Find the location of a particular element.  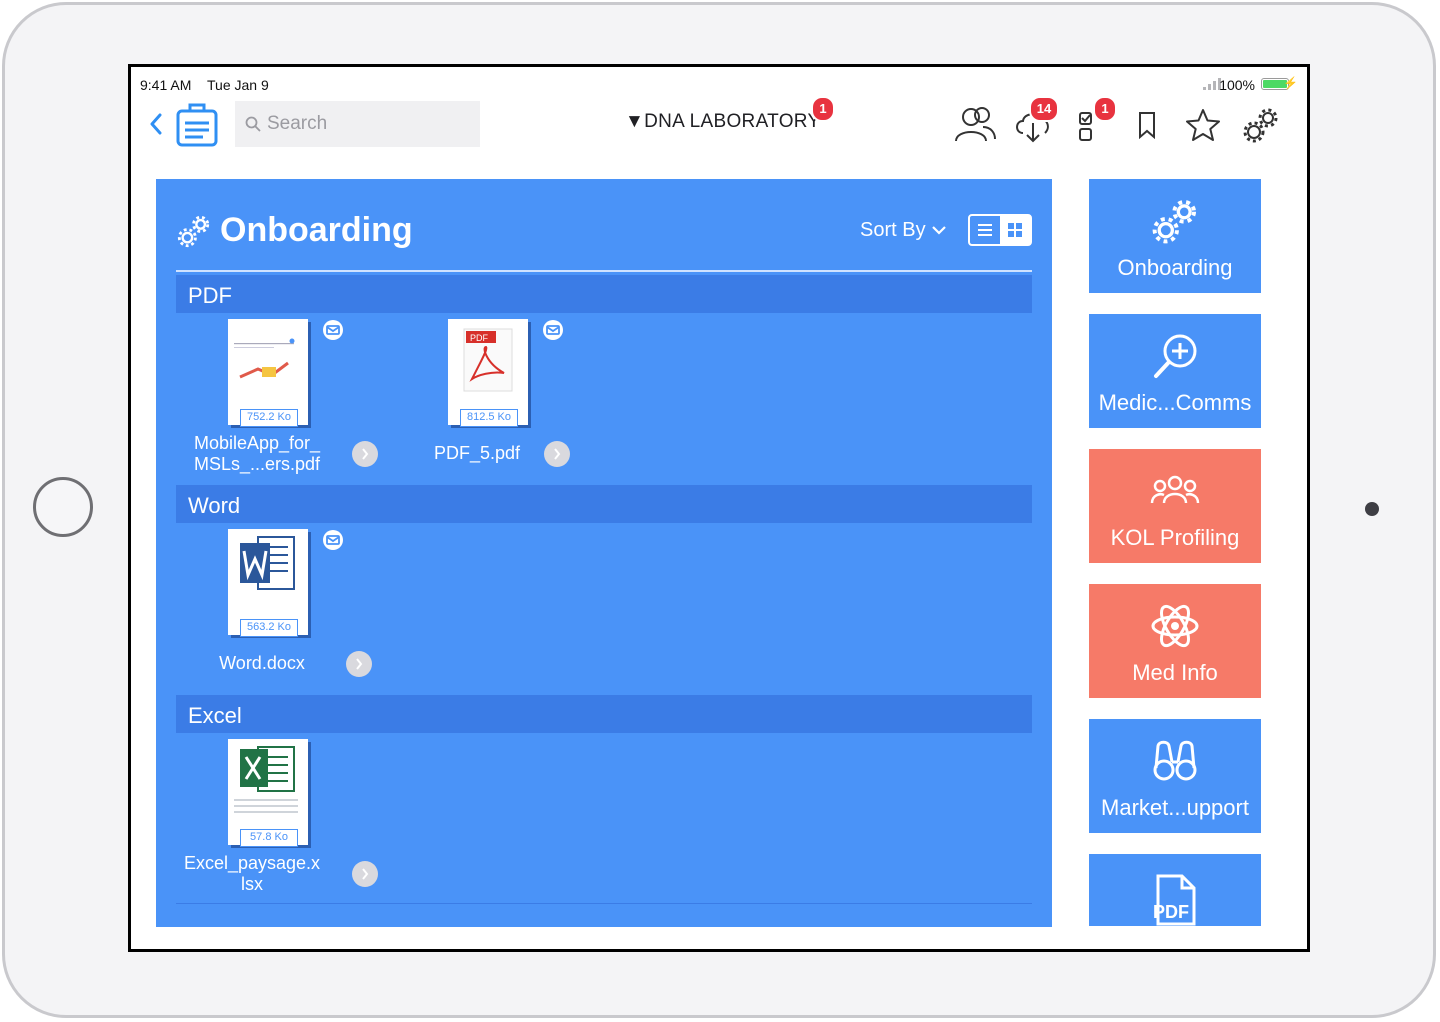

grid-view-button is located at coordinates (1015, 230).